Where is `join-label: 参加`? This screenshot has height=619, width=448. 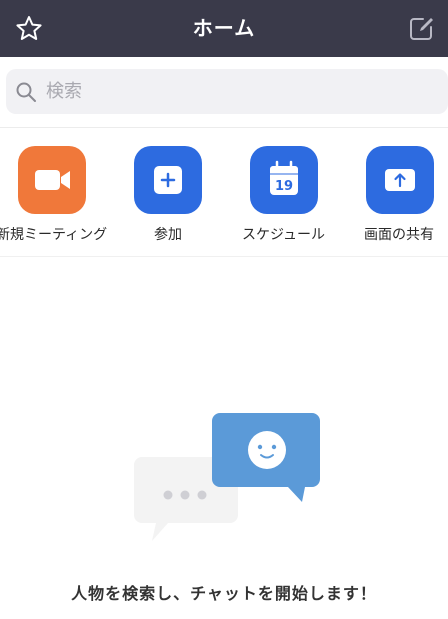 join-label: 参加 is located at coordinates (168, 235).